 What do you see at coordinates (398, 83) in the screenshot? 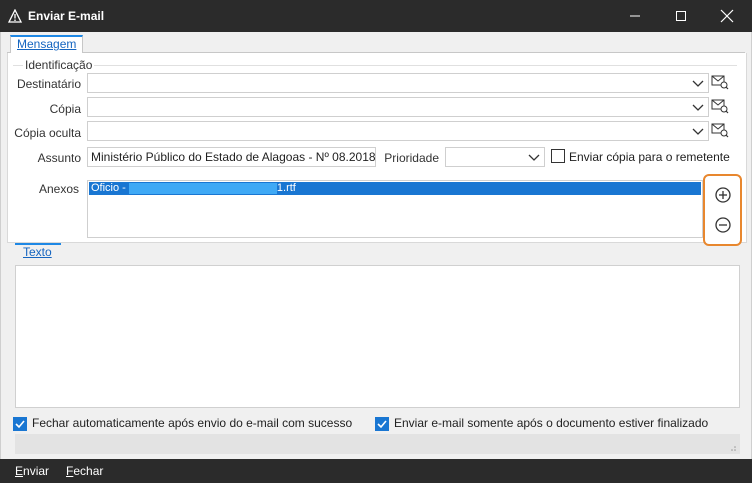
I see `destinatario-combo` at bounding box center [398, 83].